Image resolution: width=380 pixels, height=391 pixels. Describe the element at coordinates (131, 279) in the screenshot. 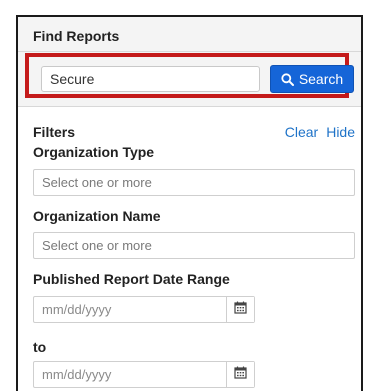

I see `date-range-label: Published Report Date Range` at that location.